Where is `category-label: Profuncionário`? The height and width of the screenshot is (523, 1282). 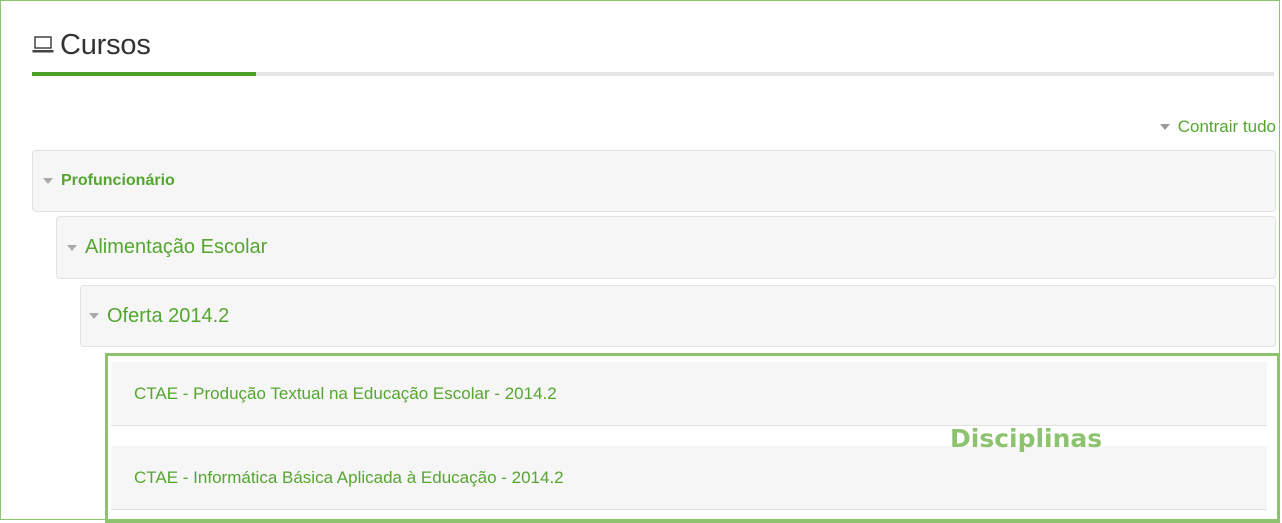
category-label: Profuncionário is located at coordinates (118, 181).